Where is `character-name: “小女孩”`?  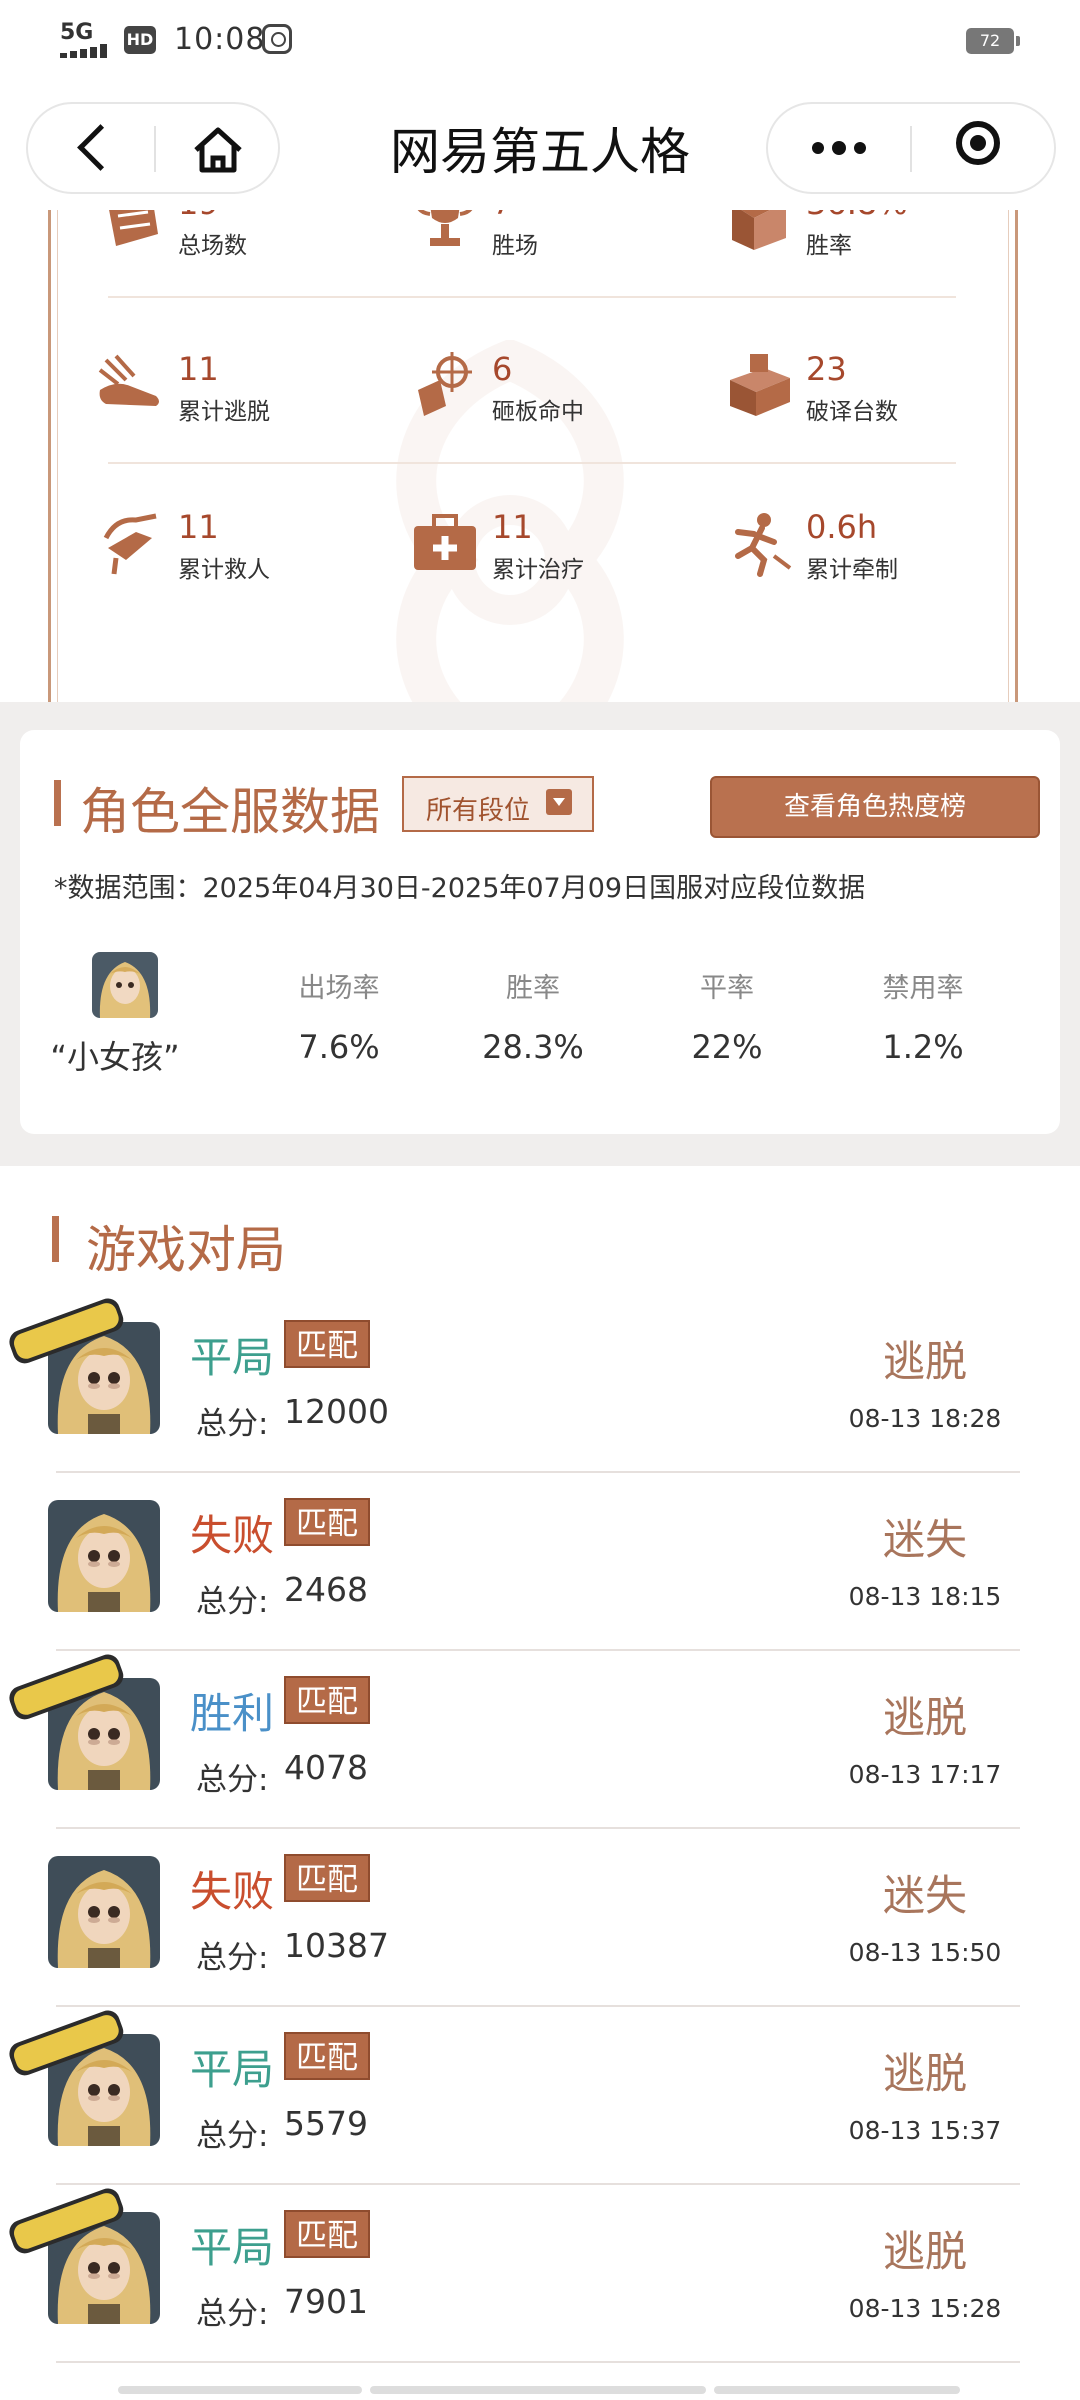
character-name: “小女孩” is located at coordinates (115, 1057).